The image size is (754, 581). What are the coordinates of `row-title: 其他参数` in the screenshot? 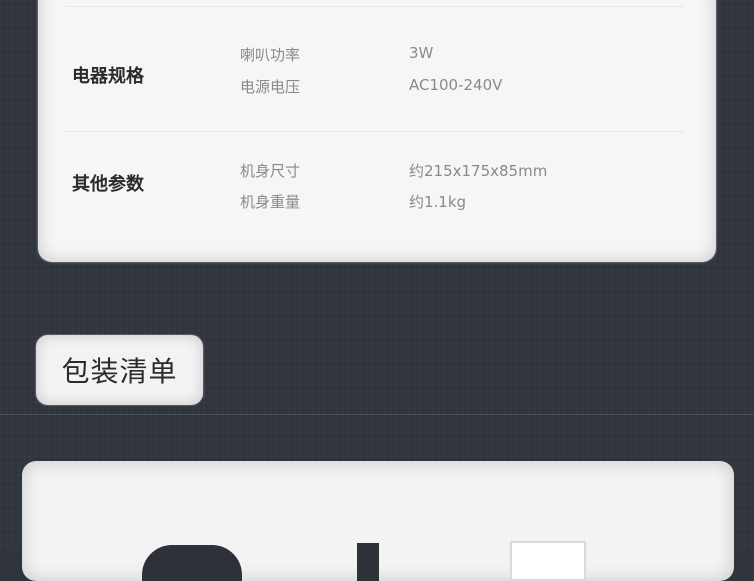 It's located at (108, 184).